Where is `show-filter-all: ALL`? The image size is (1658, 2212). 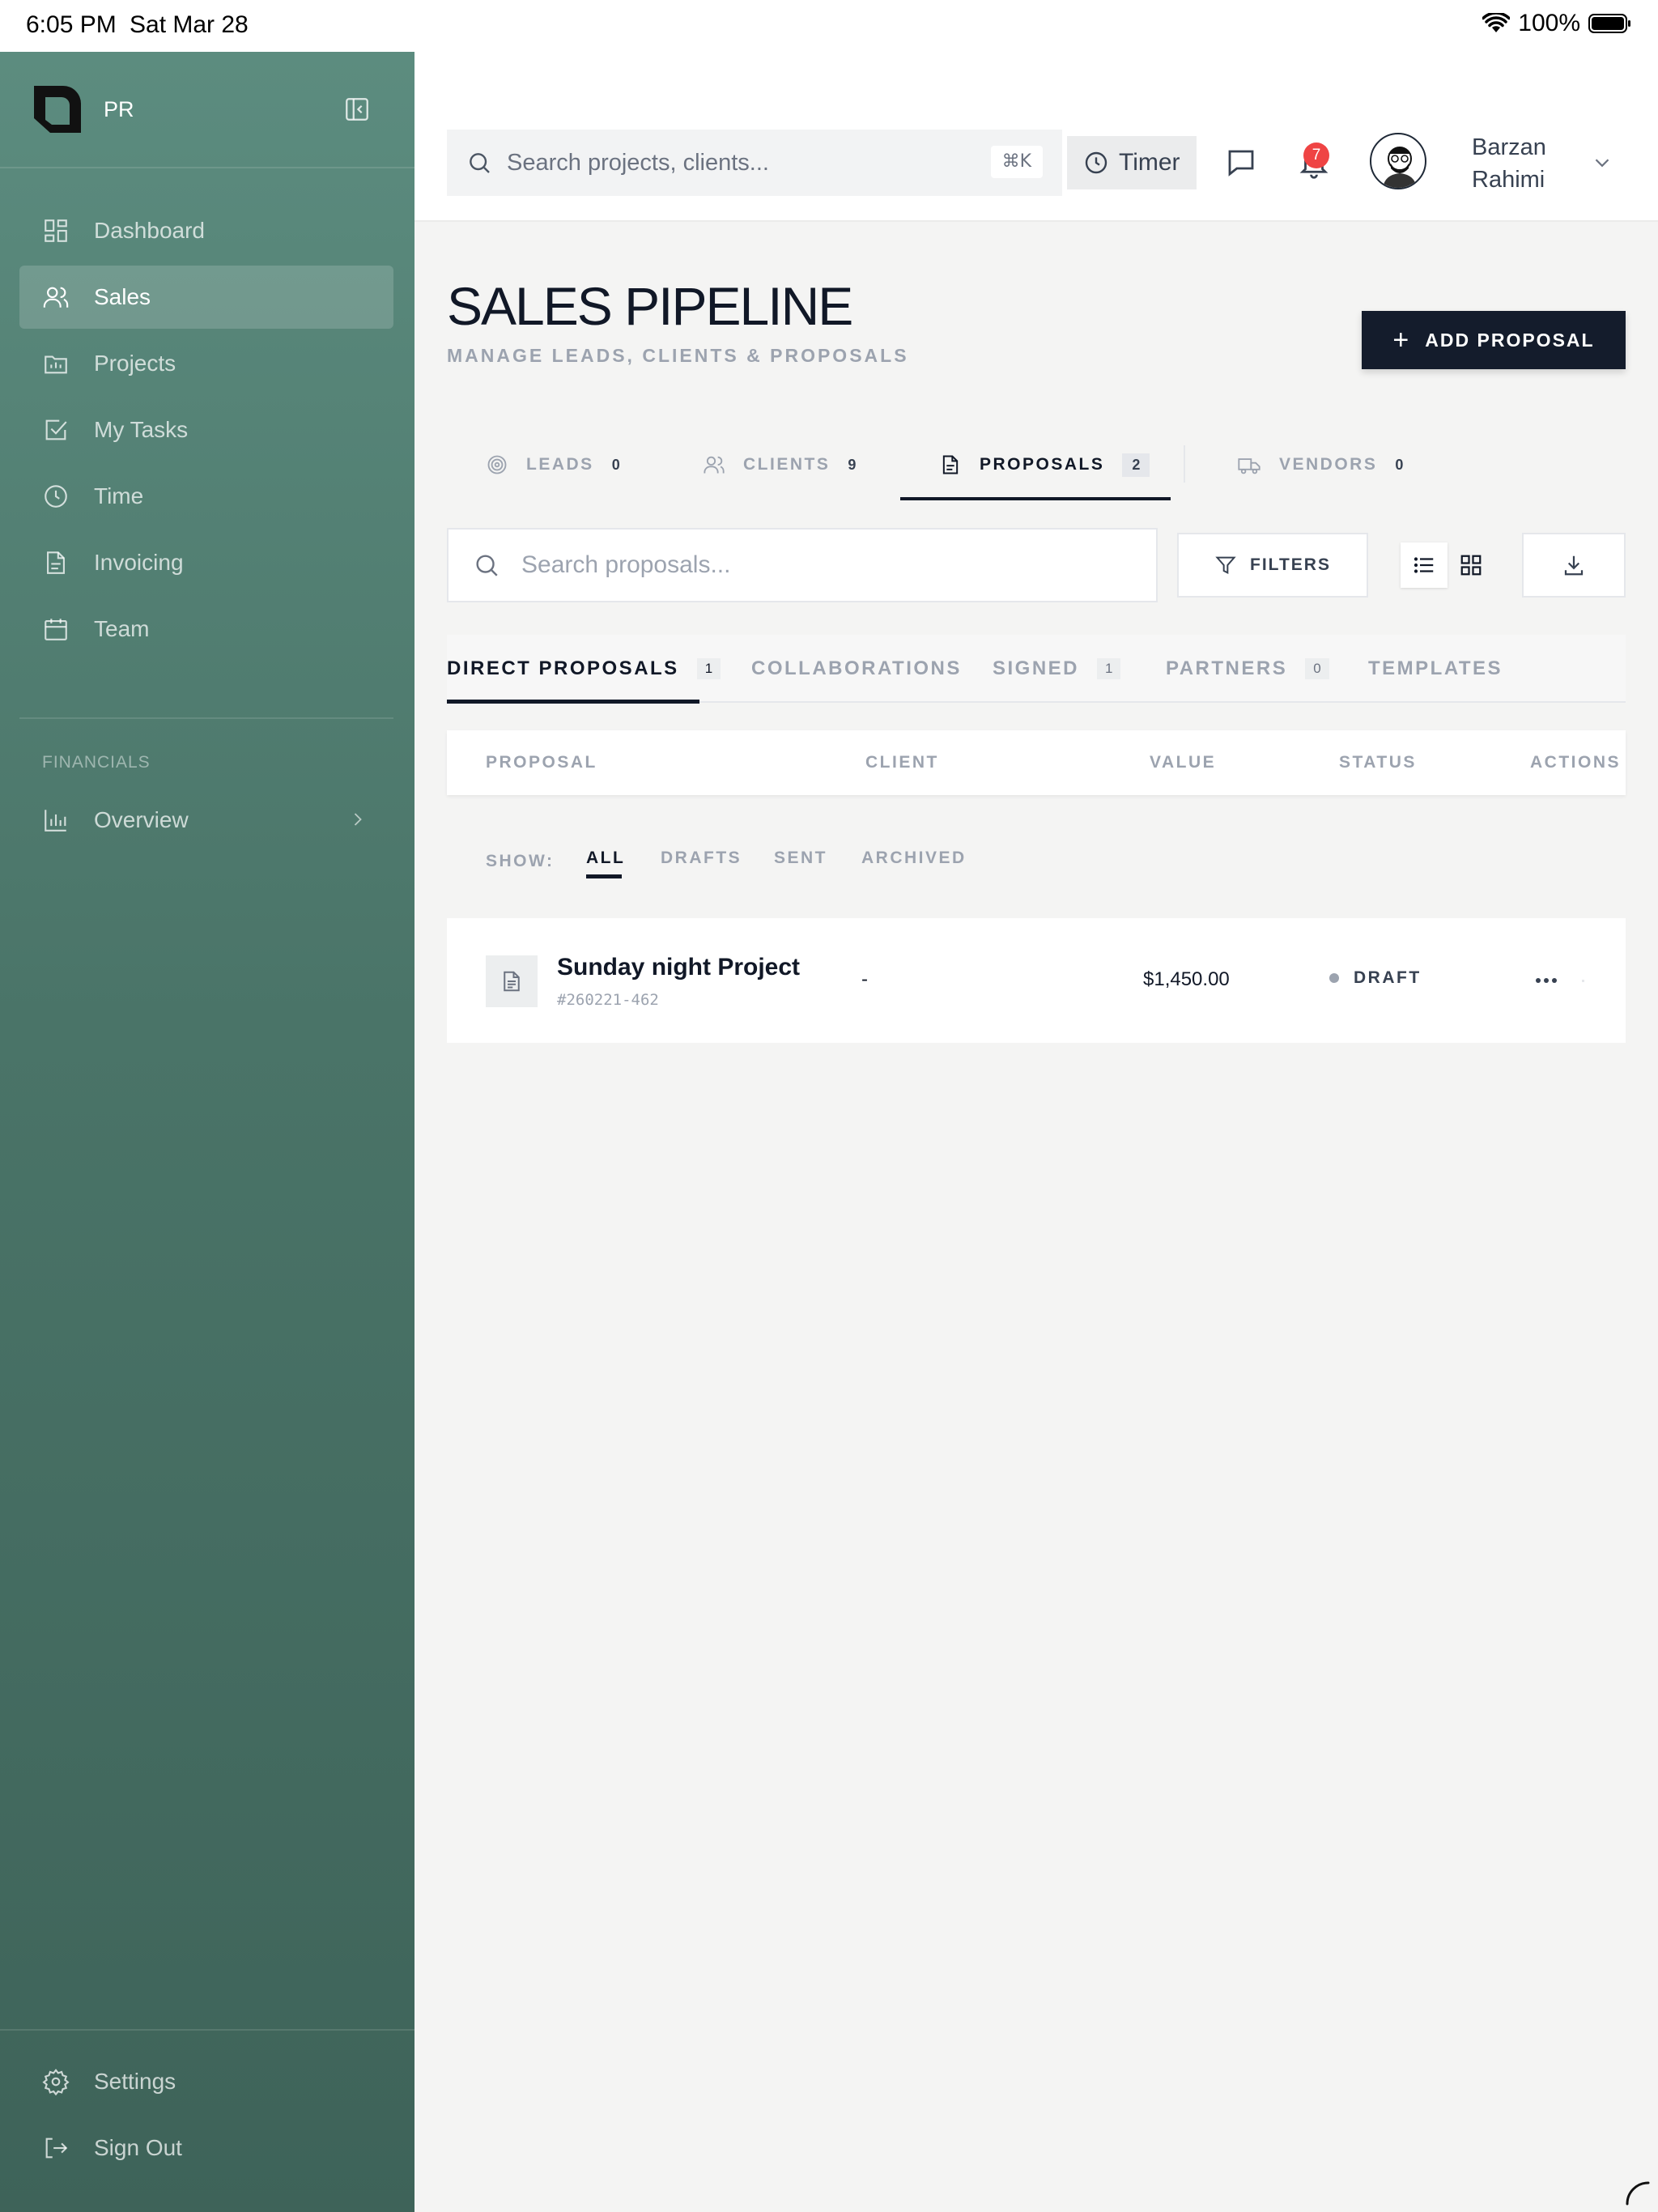 show-filter-all: ALL is located at coordinates (605, 859).